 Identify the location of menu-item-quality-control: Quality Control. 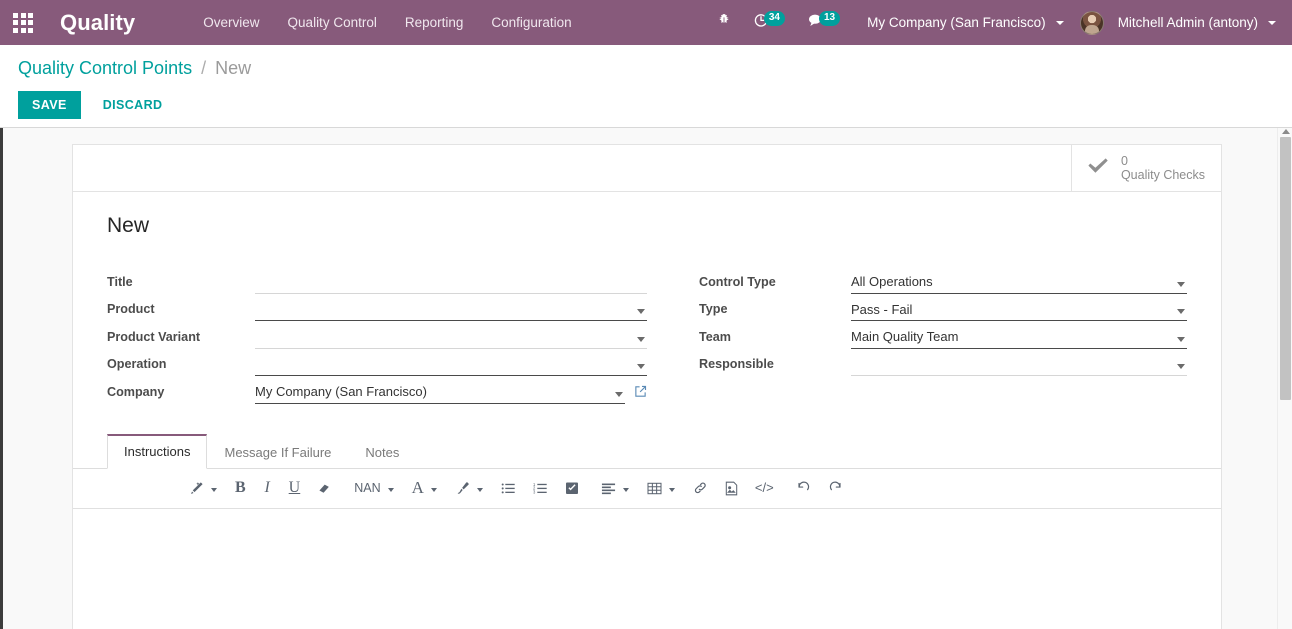
(332, 22).